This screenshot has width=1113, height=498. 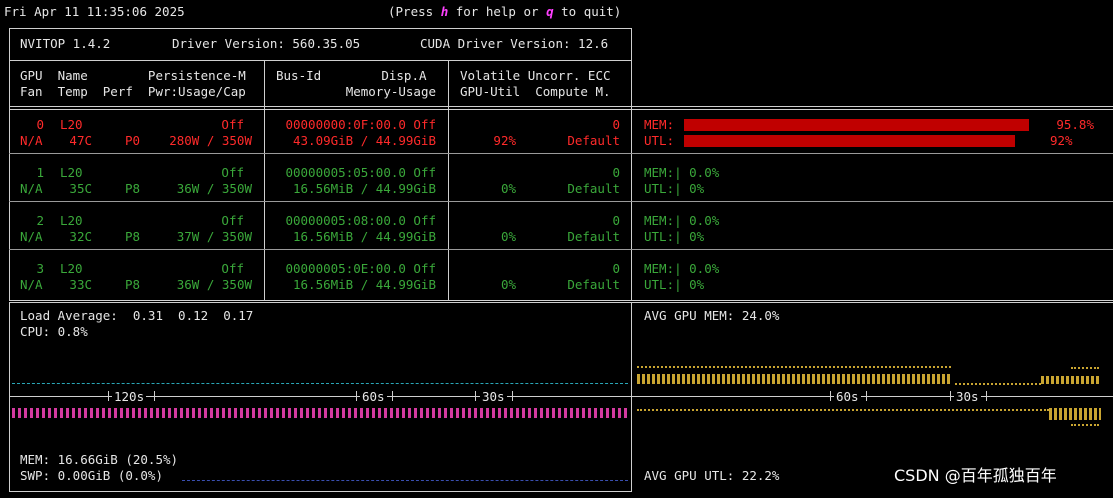 I want to click on gpu-util-graph-rise, so click(x=1075, y=414).